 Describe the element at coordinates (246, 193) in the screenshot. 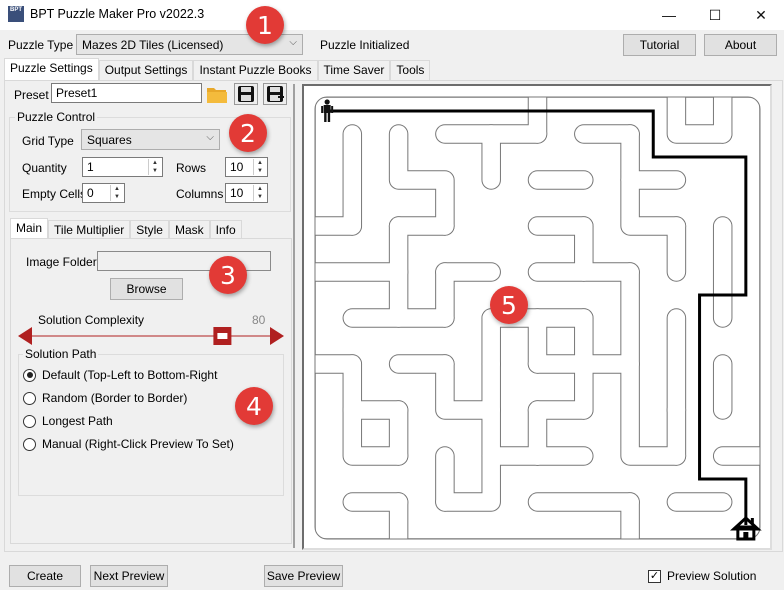

I see `columns-stepper: 10 ▲ ▼` at that location.